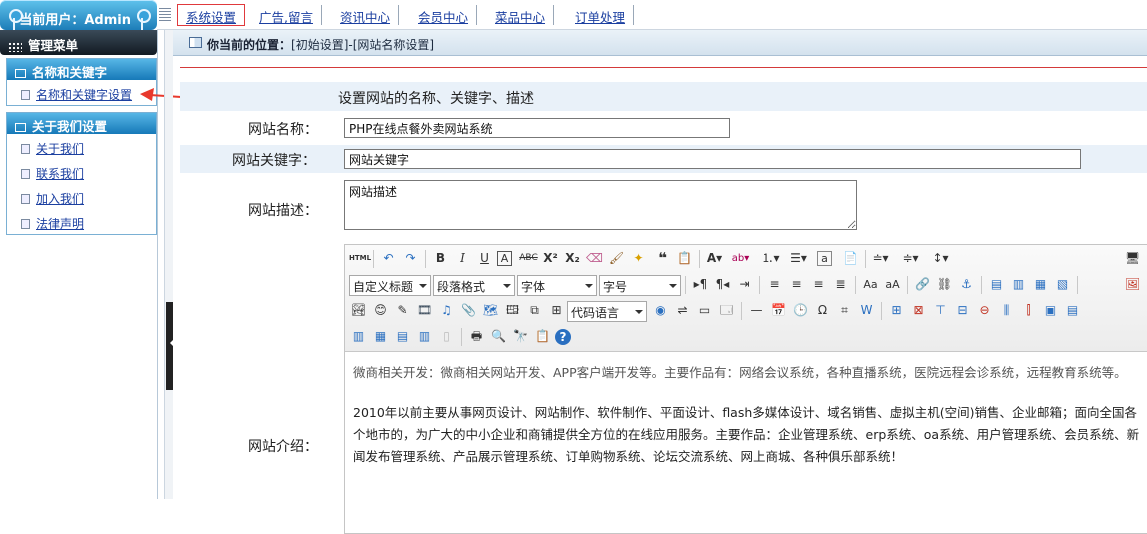  Describe the element at coordinates (388, 258) in the screenshot. I see `undo-icon: ↶` at that location.